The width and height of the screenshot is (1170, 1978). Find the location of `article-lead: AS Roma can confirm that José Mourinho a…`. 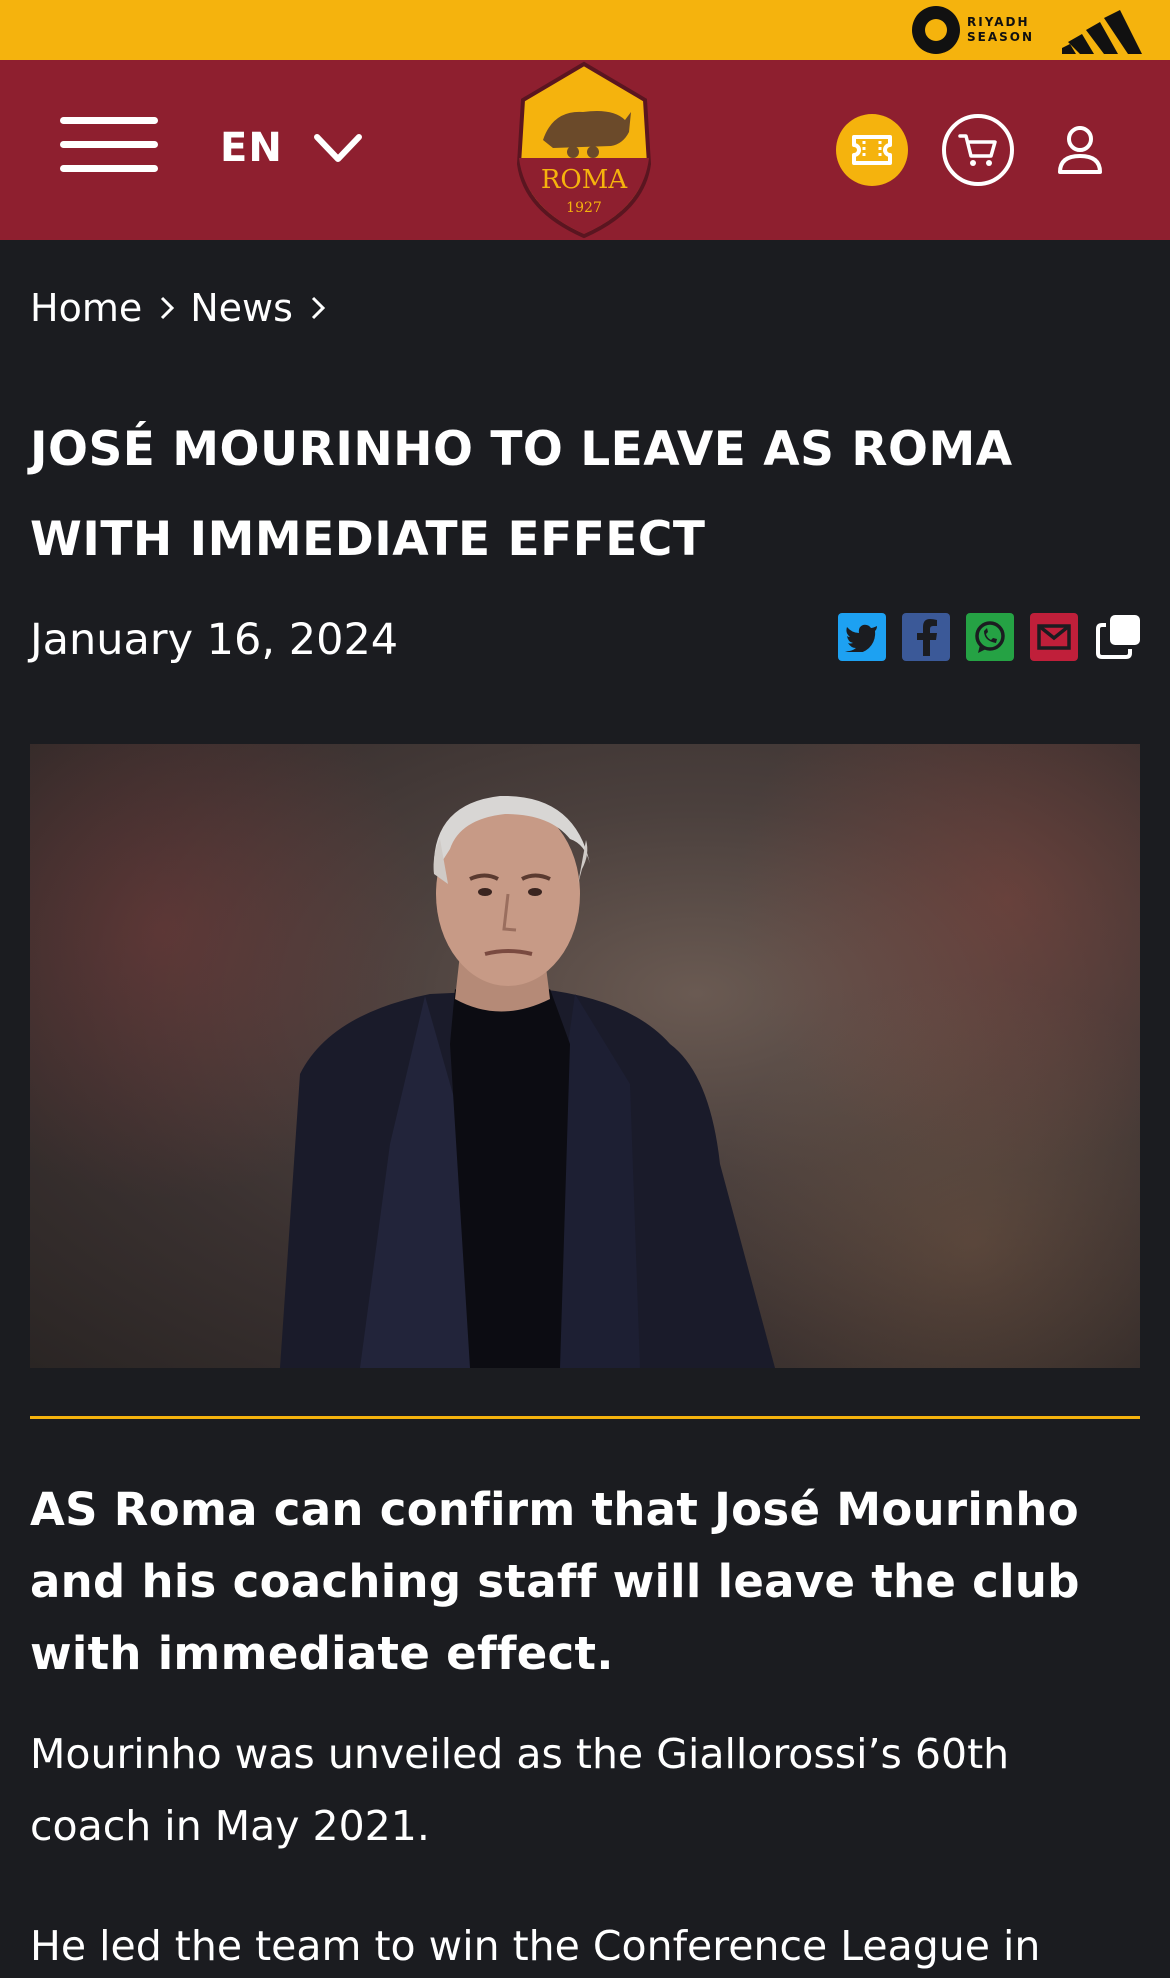

article-lead: AS Roma can confirm that José Mourinho a… is located at coordinates (555, 1581).